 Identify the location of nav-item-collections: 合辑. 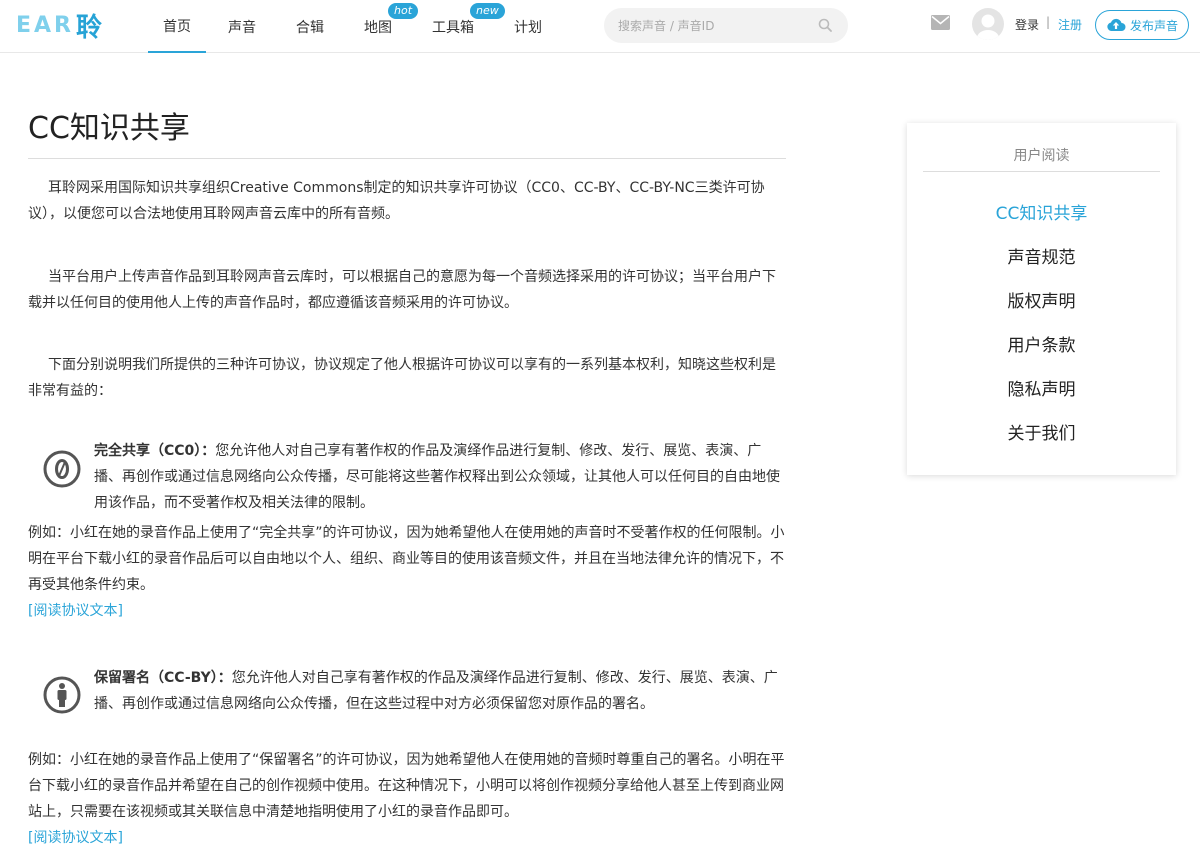
(310, 26).